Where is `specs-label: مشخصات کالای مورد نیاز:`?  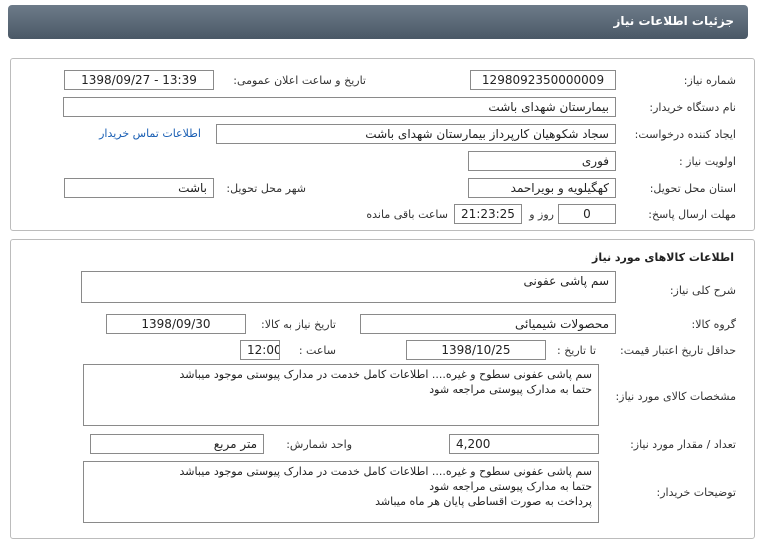 specs-label: مشخصات کالای مورد نیاز: is located at coordinates (675, 396).